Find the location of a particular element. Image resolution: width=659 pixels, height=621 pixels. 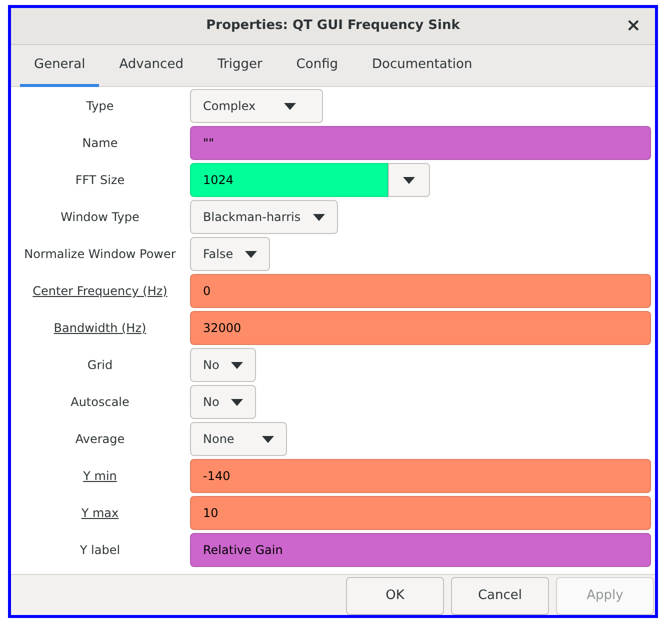

field-label: Name is located at coordinates (100, 143).